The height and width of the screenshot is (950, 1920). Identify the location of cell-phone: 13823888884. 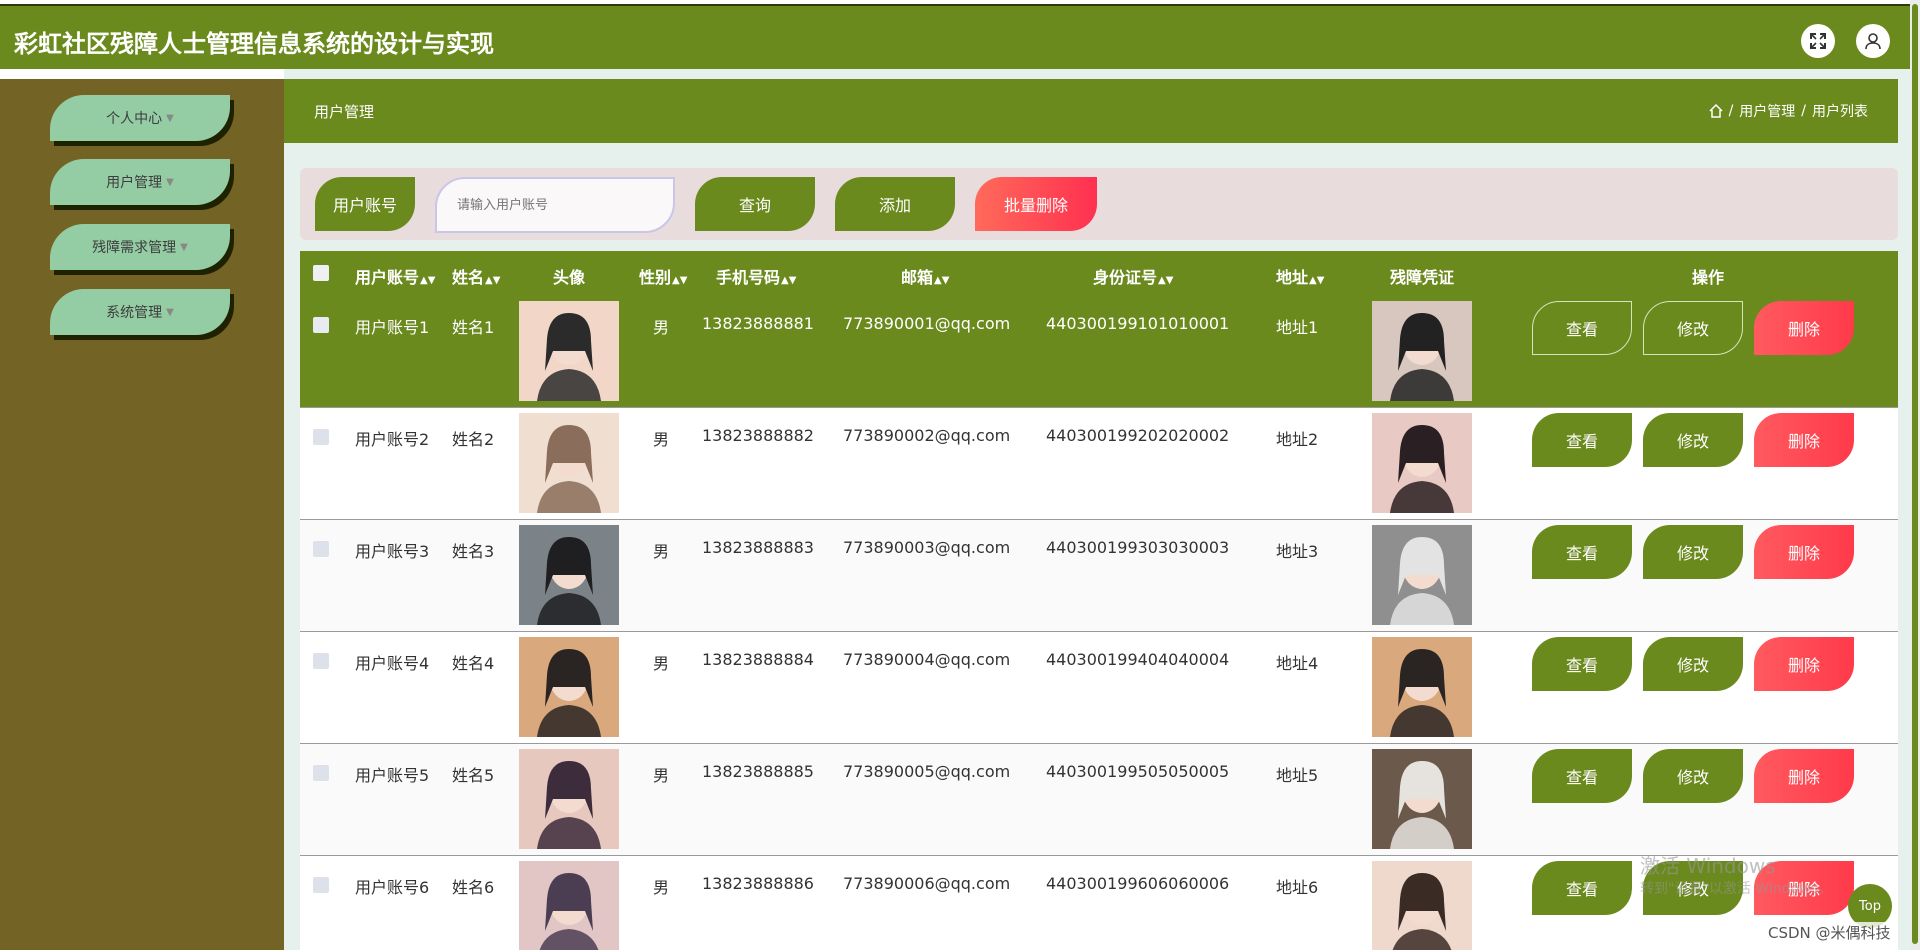
(758, 659).